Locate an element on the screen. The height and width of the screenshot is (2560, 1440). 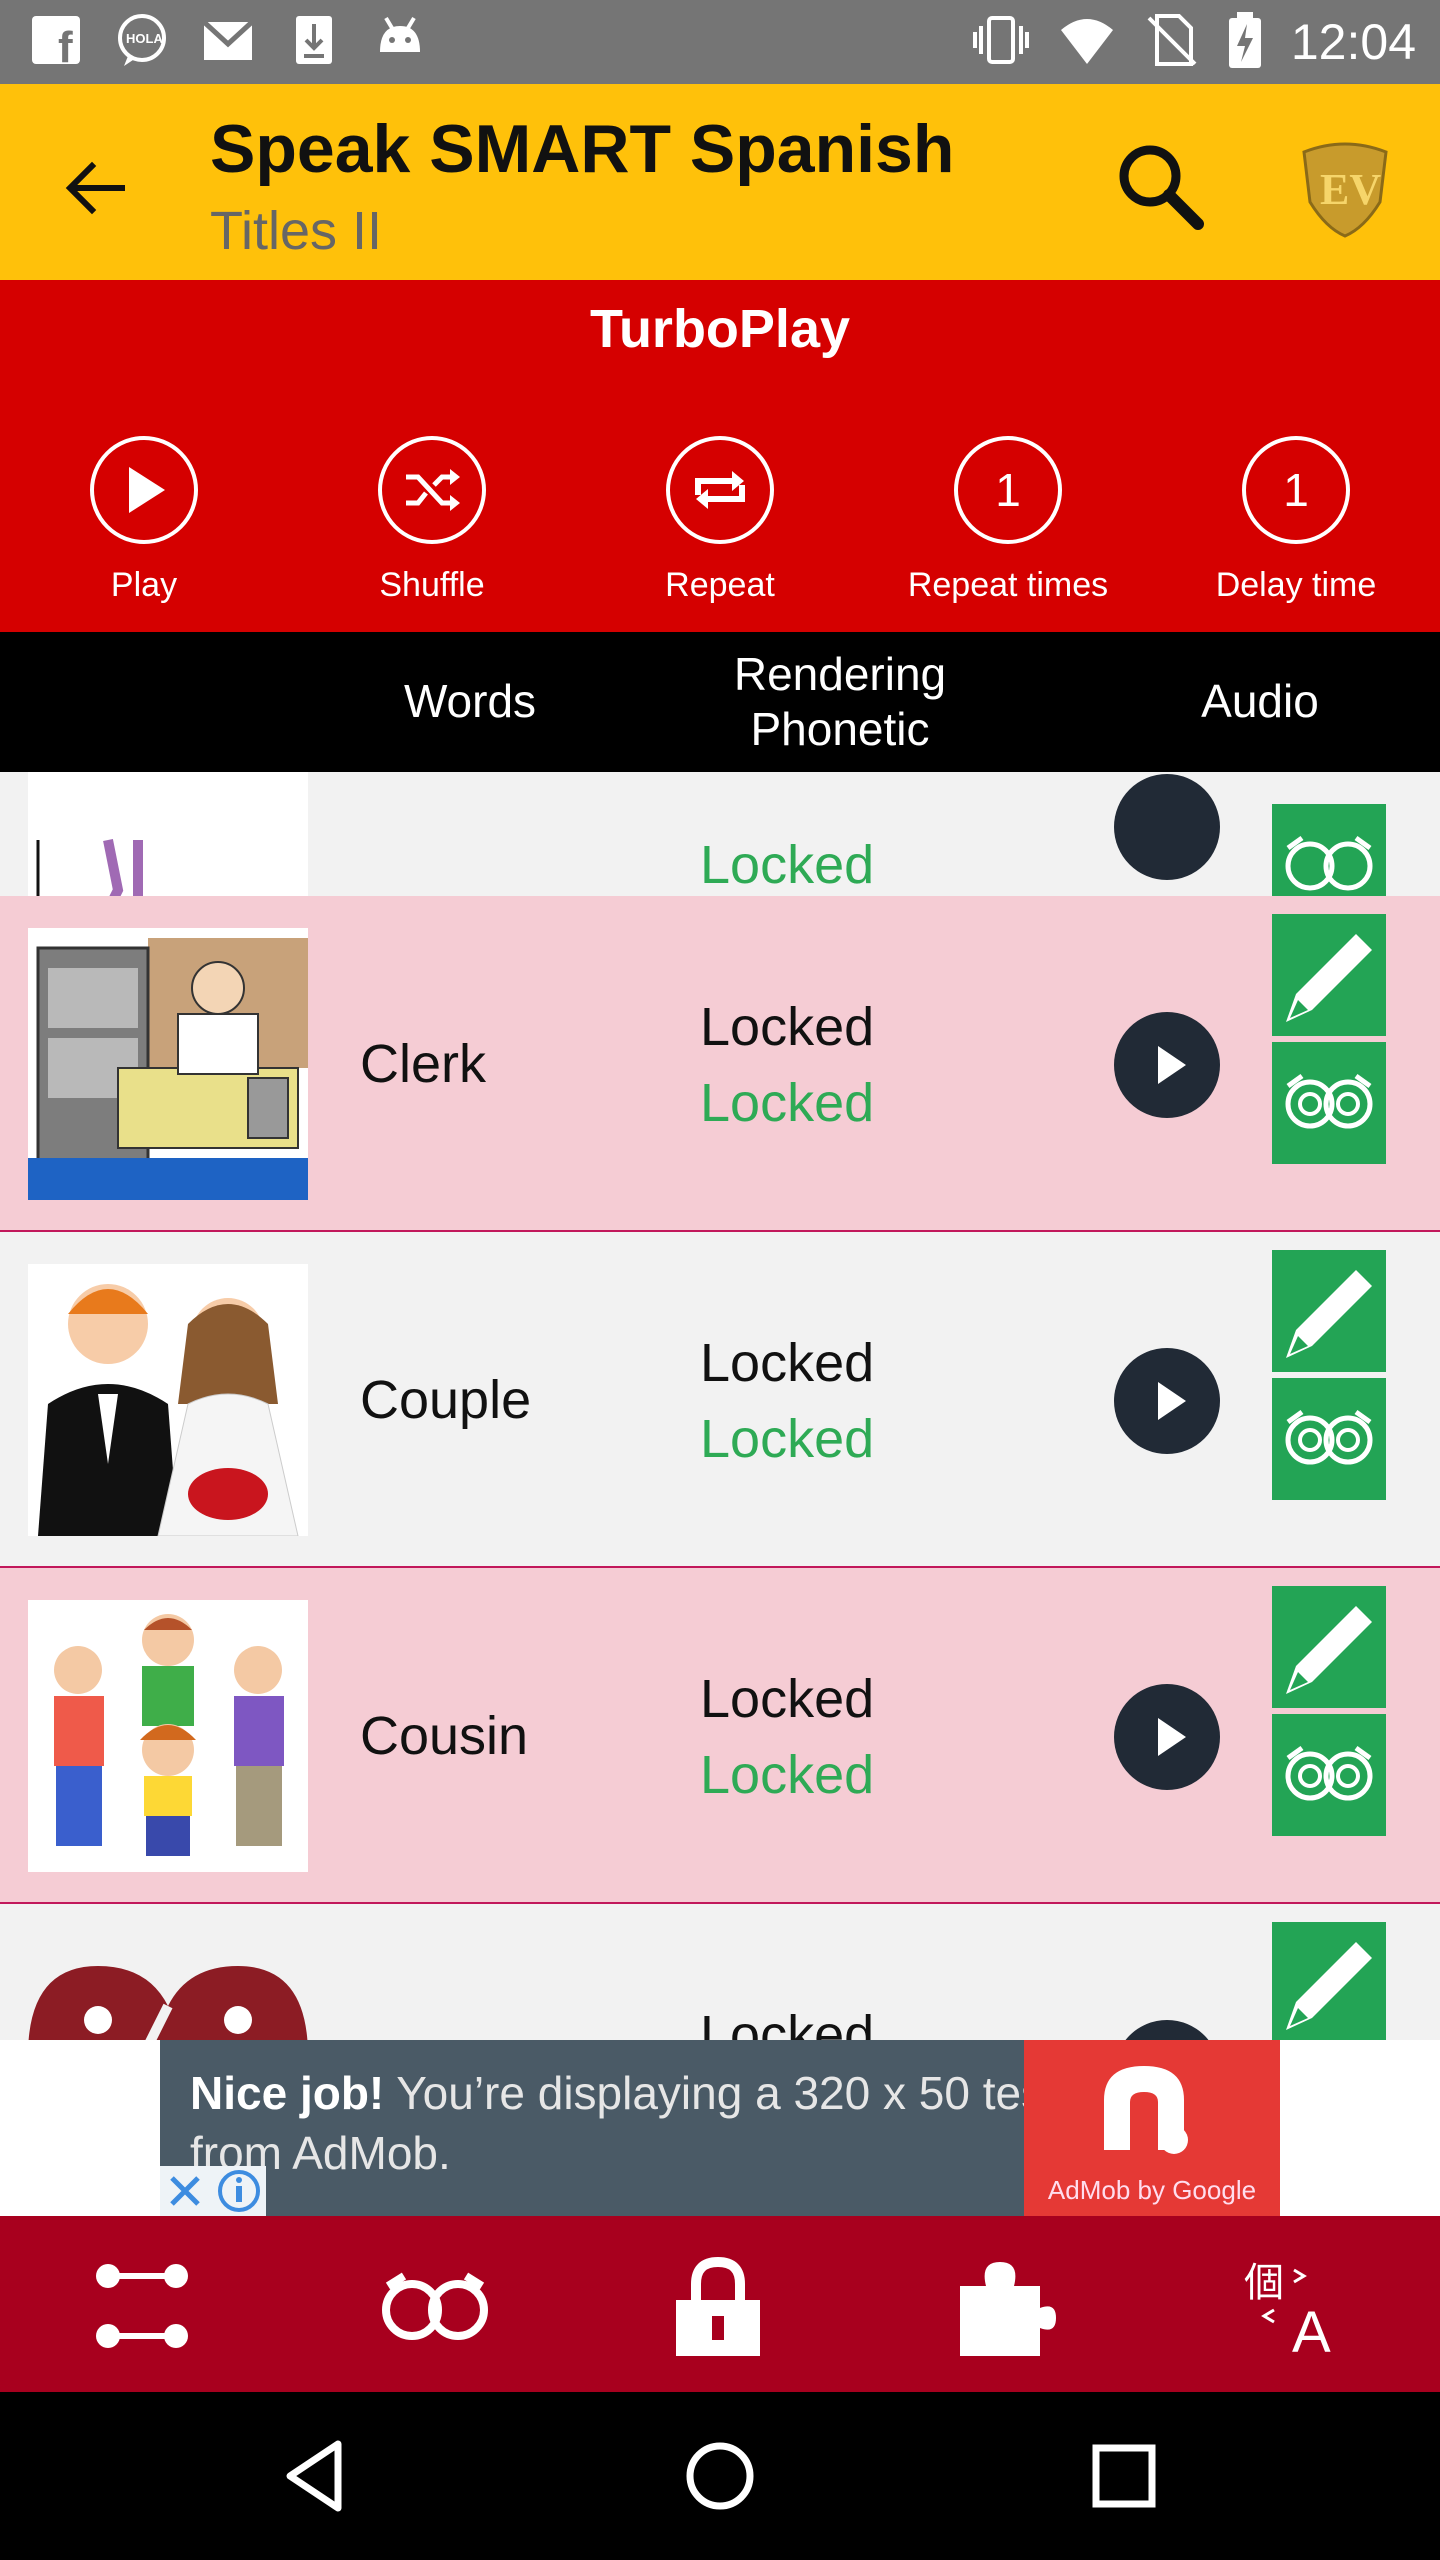
repeat-control: Repeat is located at coordinates (720, 520).